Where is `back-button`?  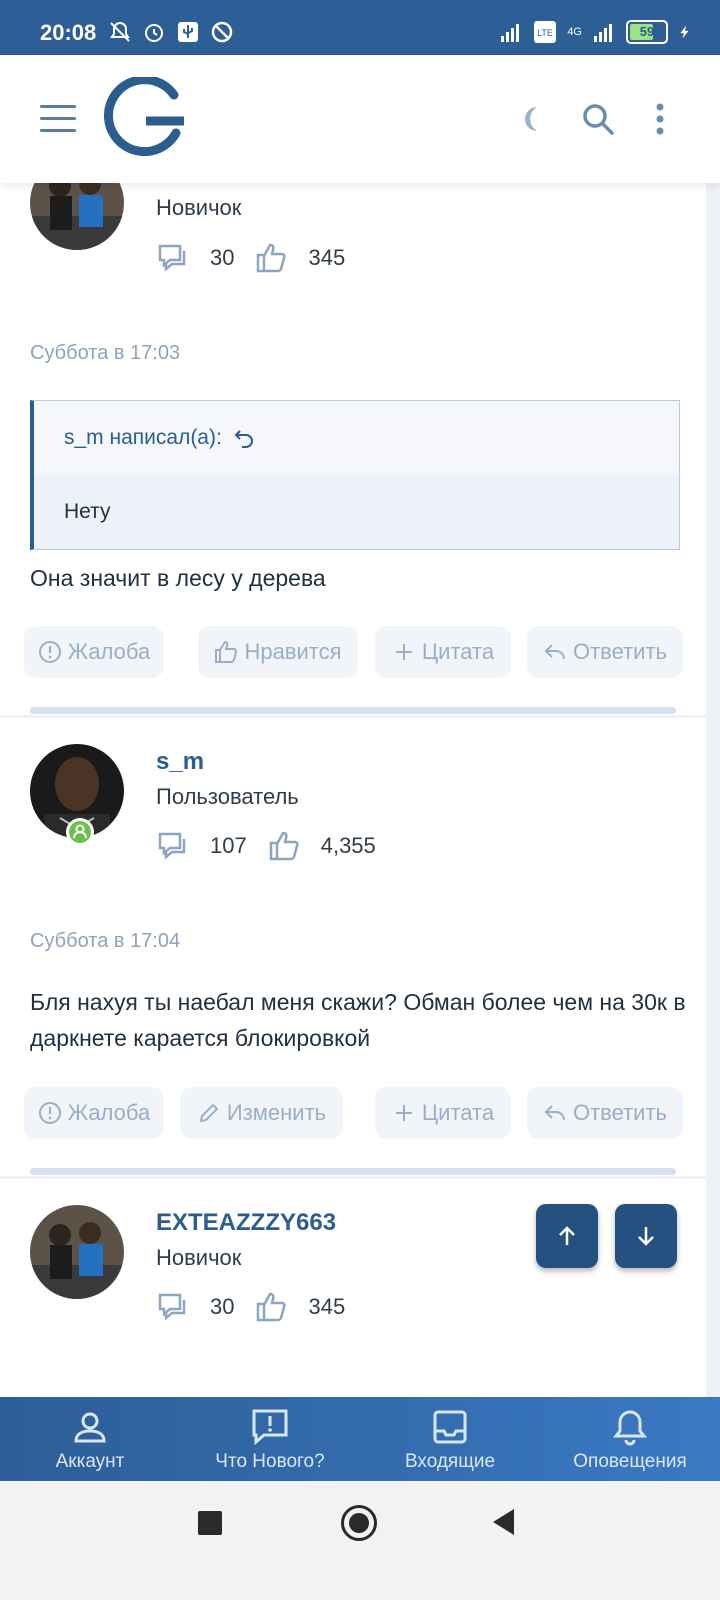
back-button is located at coordinates (504, 1522).